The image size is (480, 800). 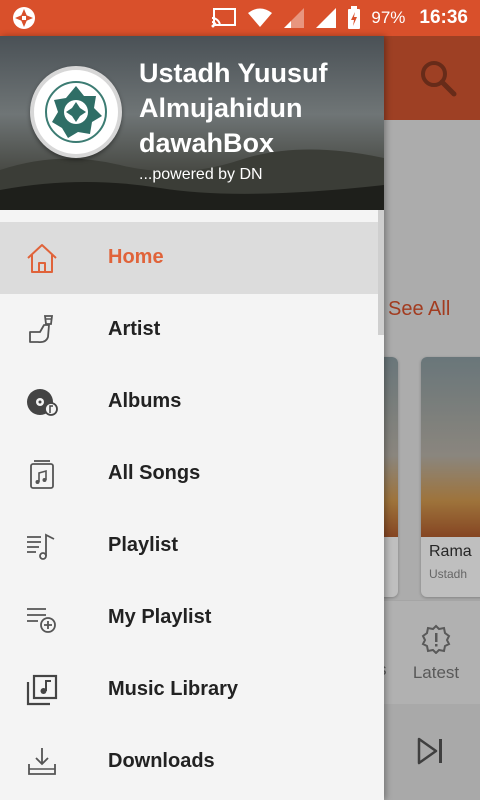 I want to click on menu-item-label: Albums, so click(x=145, y=401).